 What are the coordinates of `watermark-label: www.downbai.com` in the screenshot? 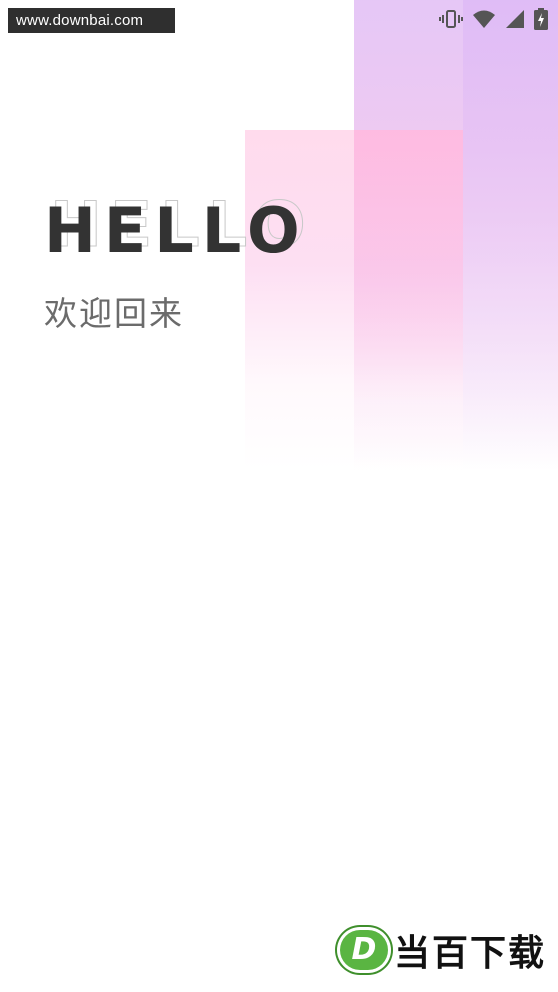 It's located at (91, 20).